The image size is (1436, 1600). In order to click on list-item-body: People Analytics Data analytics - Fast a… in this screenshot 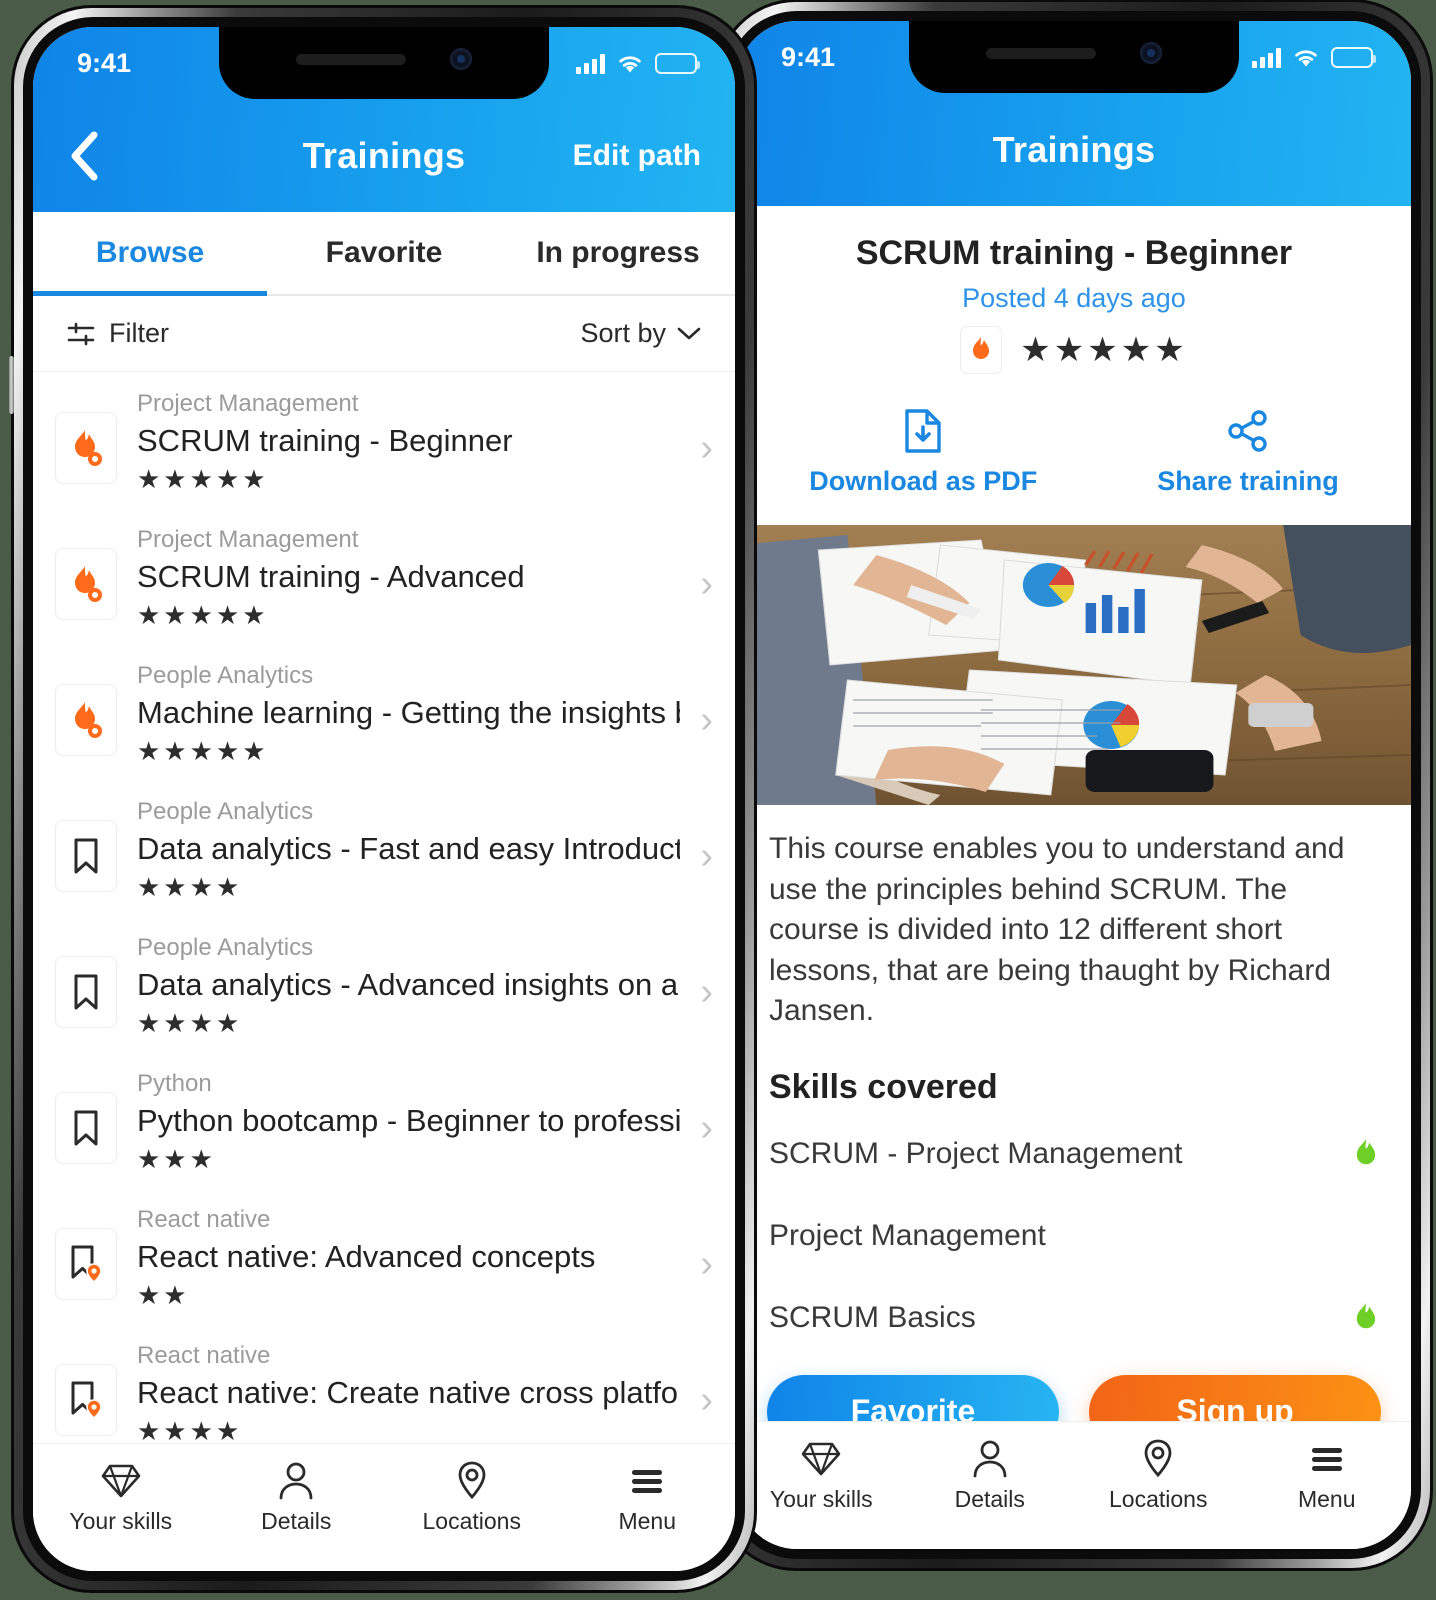, I will do `click(408, 849)`.